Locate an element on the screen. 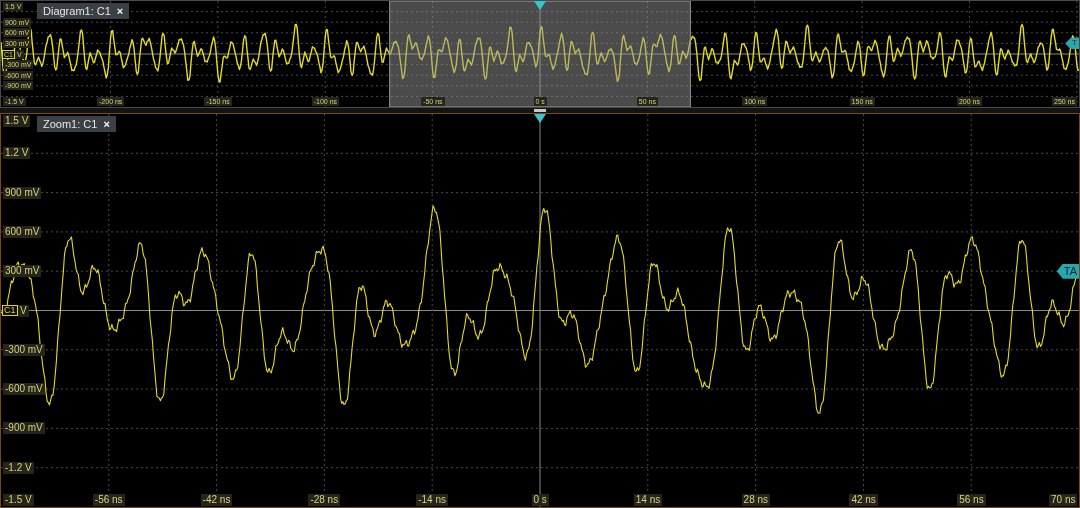 This screenshot has width=1080, height=508. splitter-handle is located at coordinates (540, 110).